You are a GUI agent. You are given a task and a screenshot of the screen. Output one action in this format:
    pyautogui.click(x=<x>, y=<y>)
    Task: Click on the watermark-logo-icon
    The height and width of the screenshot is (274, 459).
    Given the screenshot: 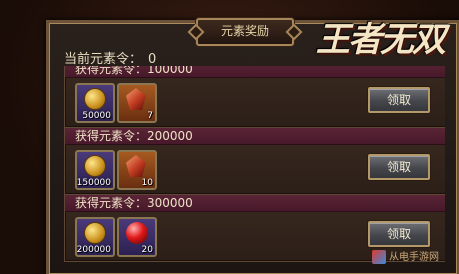 What is the action you would take?
    pyautogui.click(x=379, y=257)
    